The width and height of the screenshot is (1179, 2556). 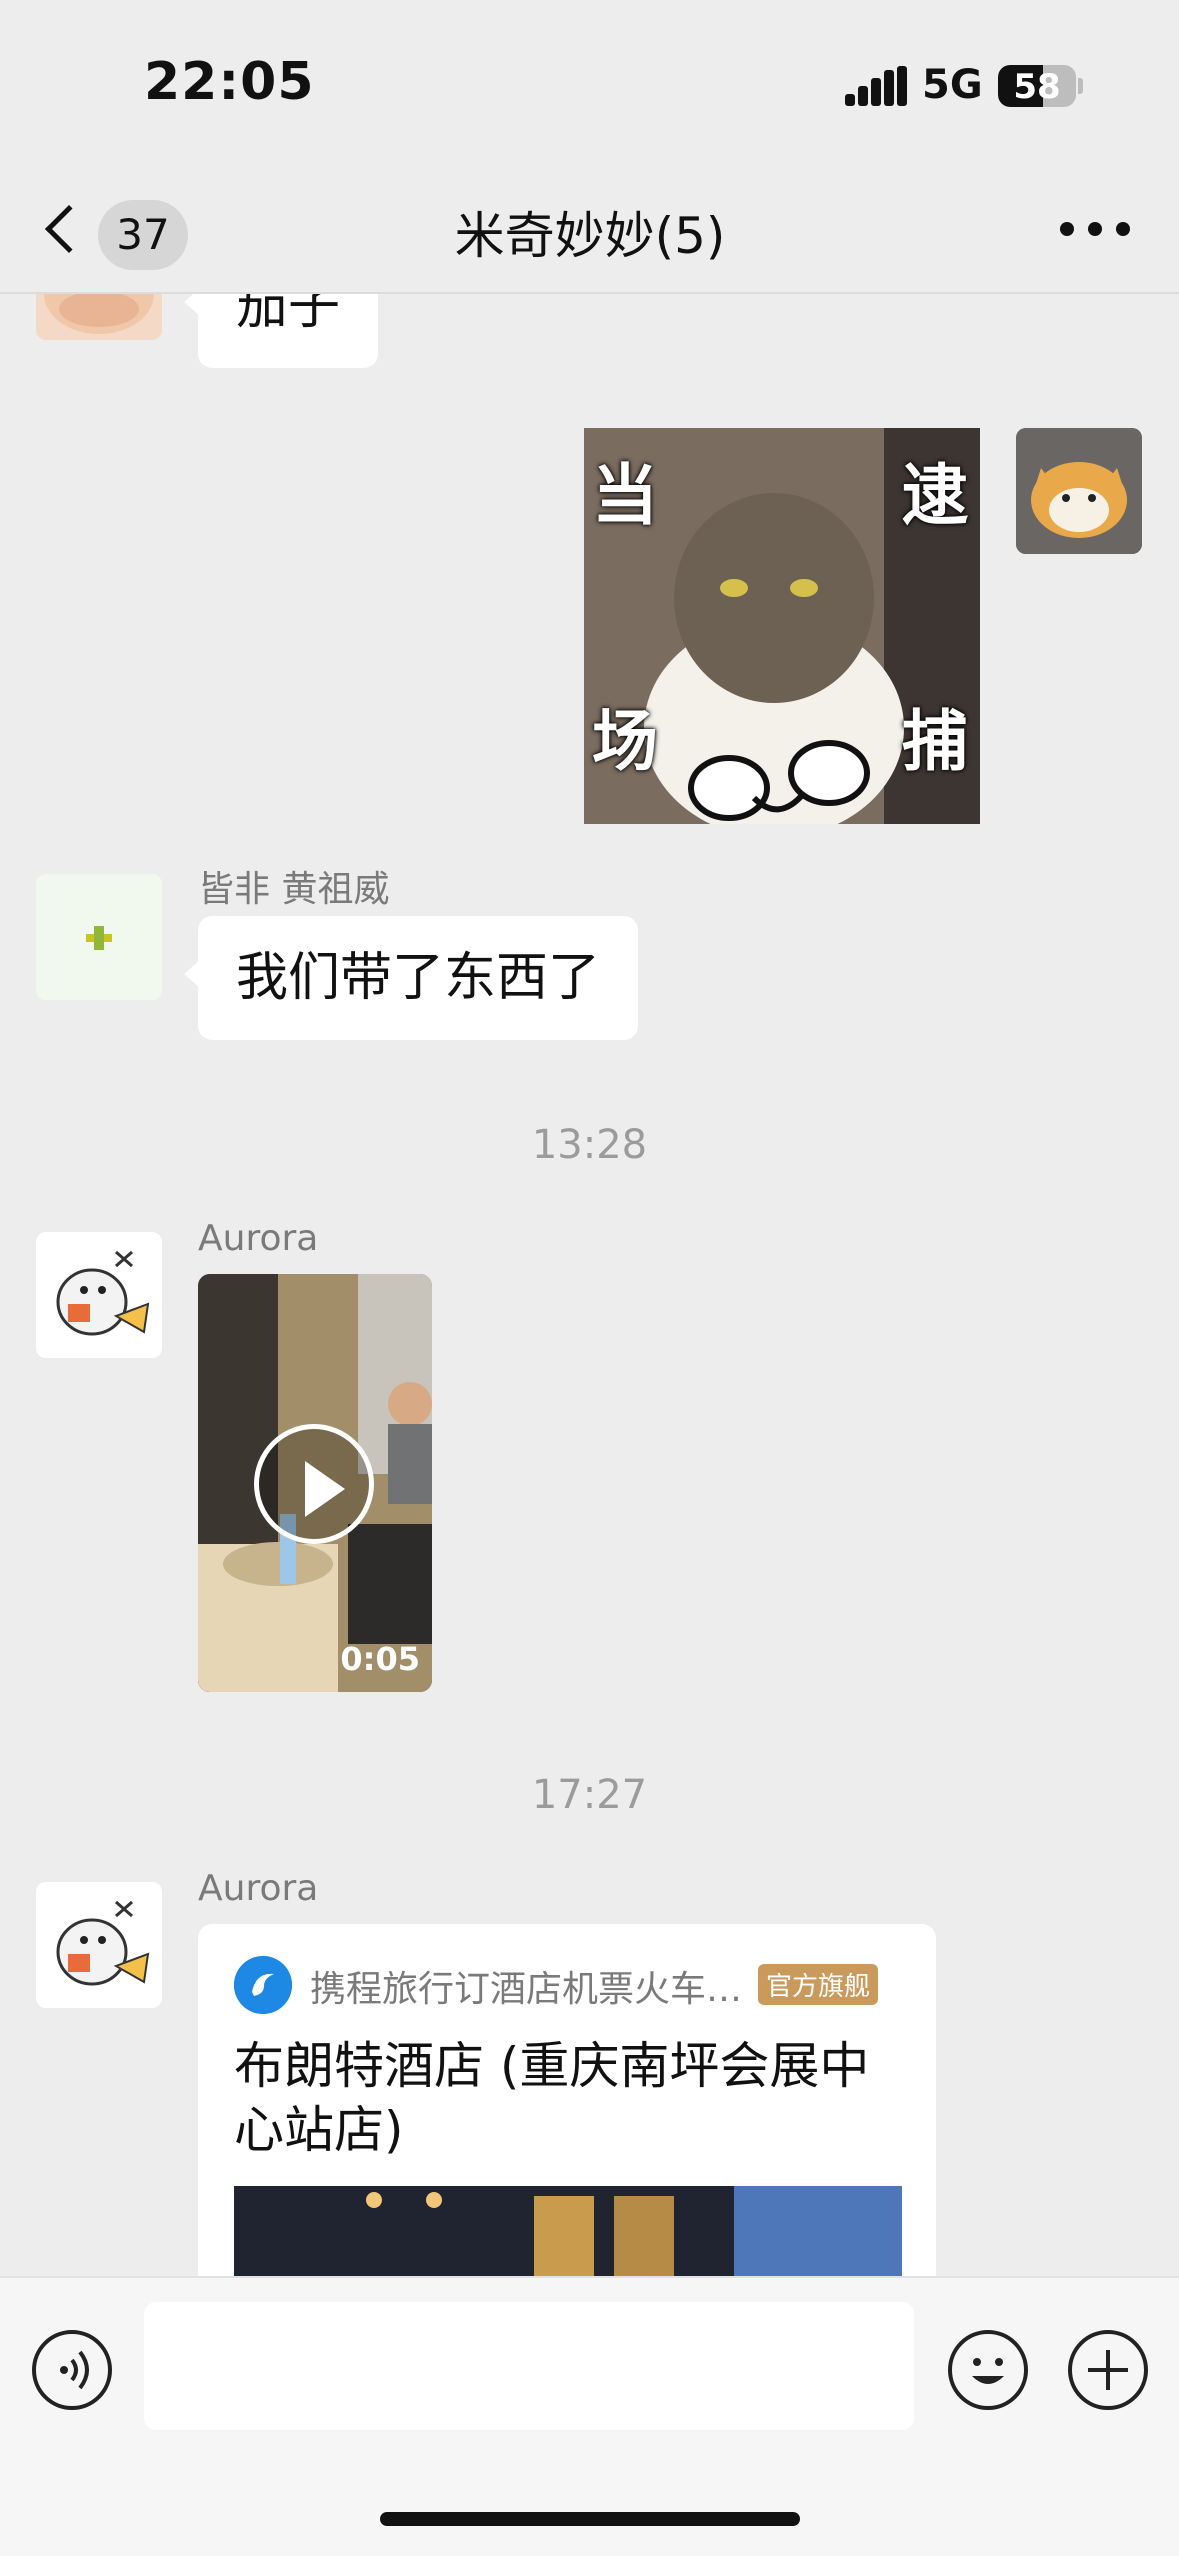 I want to click on official-badge: 官方旗舰, so click(x=818, y=1984).